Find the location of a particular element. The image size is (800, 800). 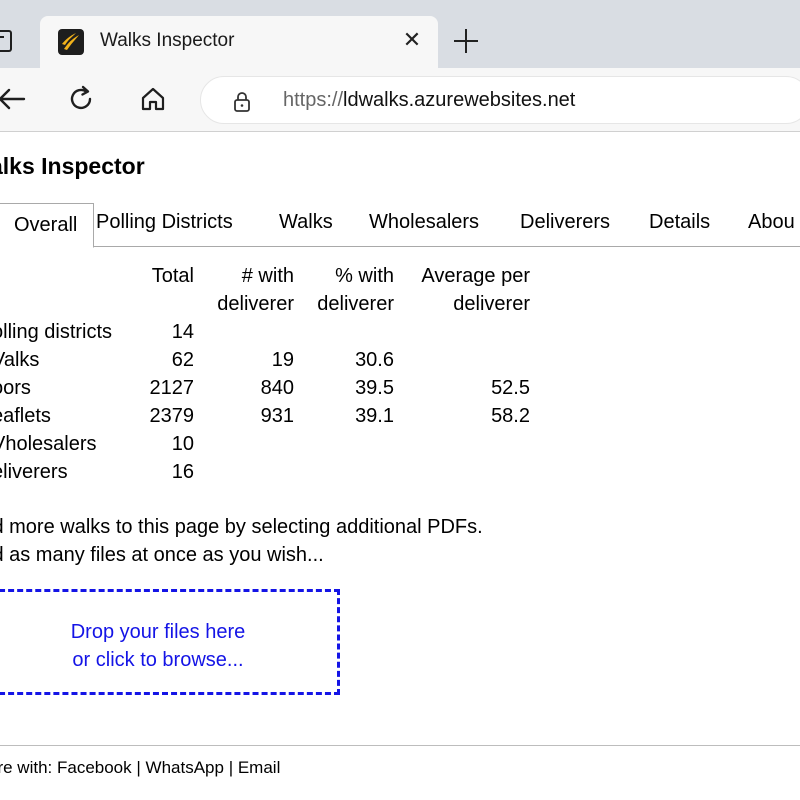

row-label: Vholesalers is located at coordinates (48, 444).